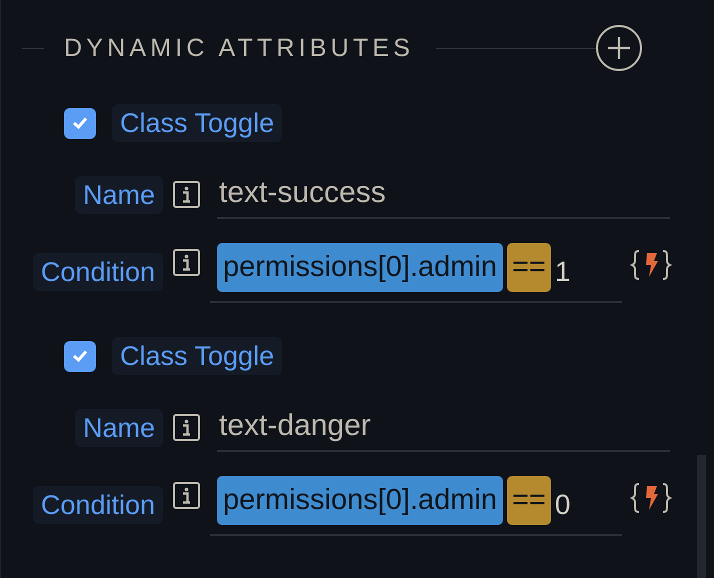 This screenshot has height=578, width=714. What do you see at coordinates (443, 427) in the screenshot?
I see `name-field: text-danger` at bounding box center [443, 427].